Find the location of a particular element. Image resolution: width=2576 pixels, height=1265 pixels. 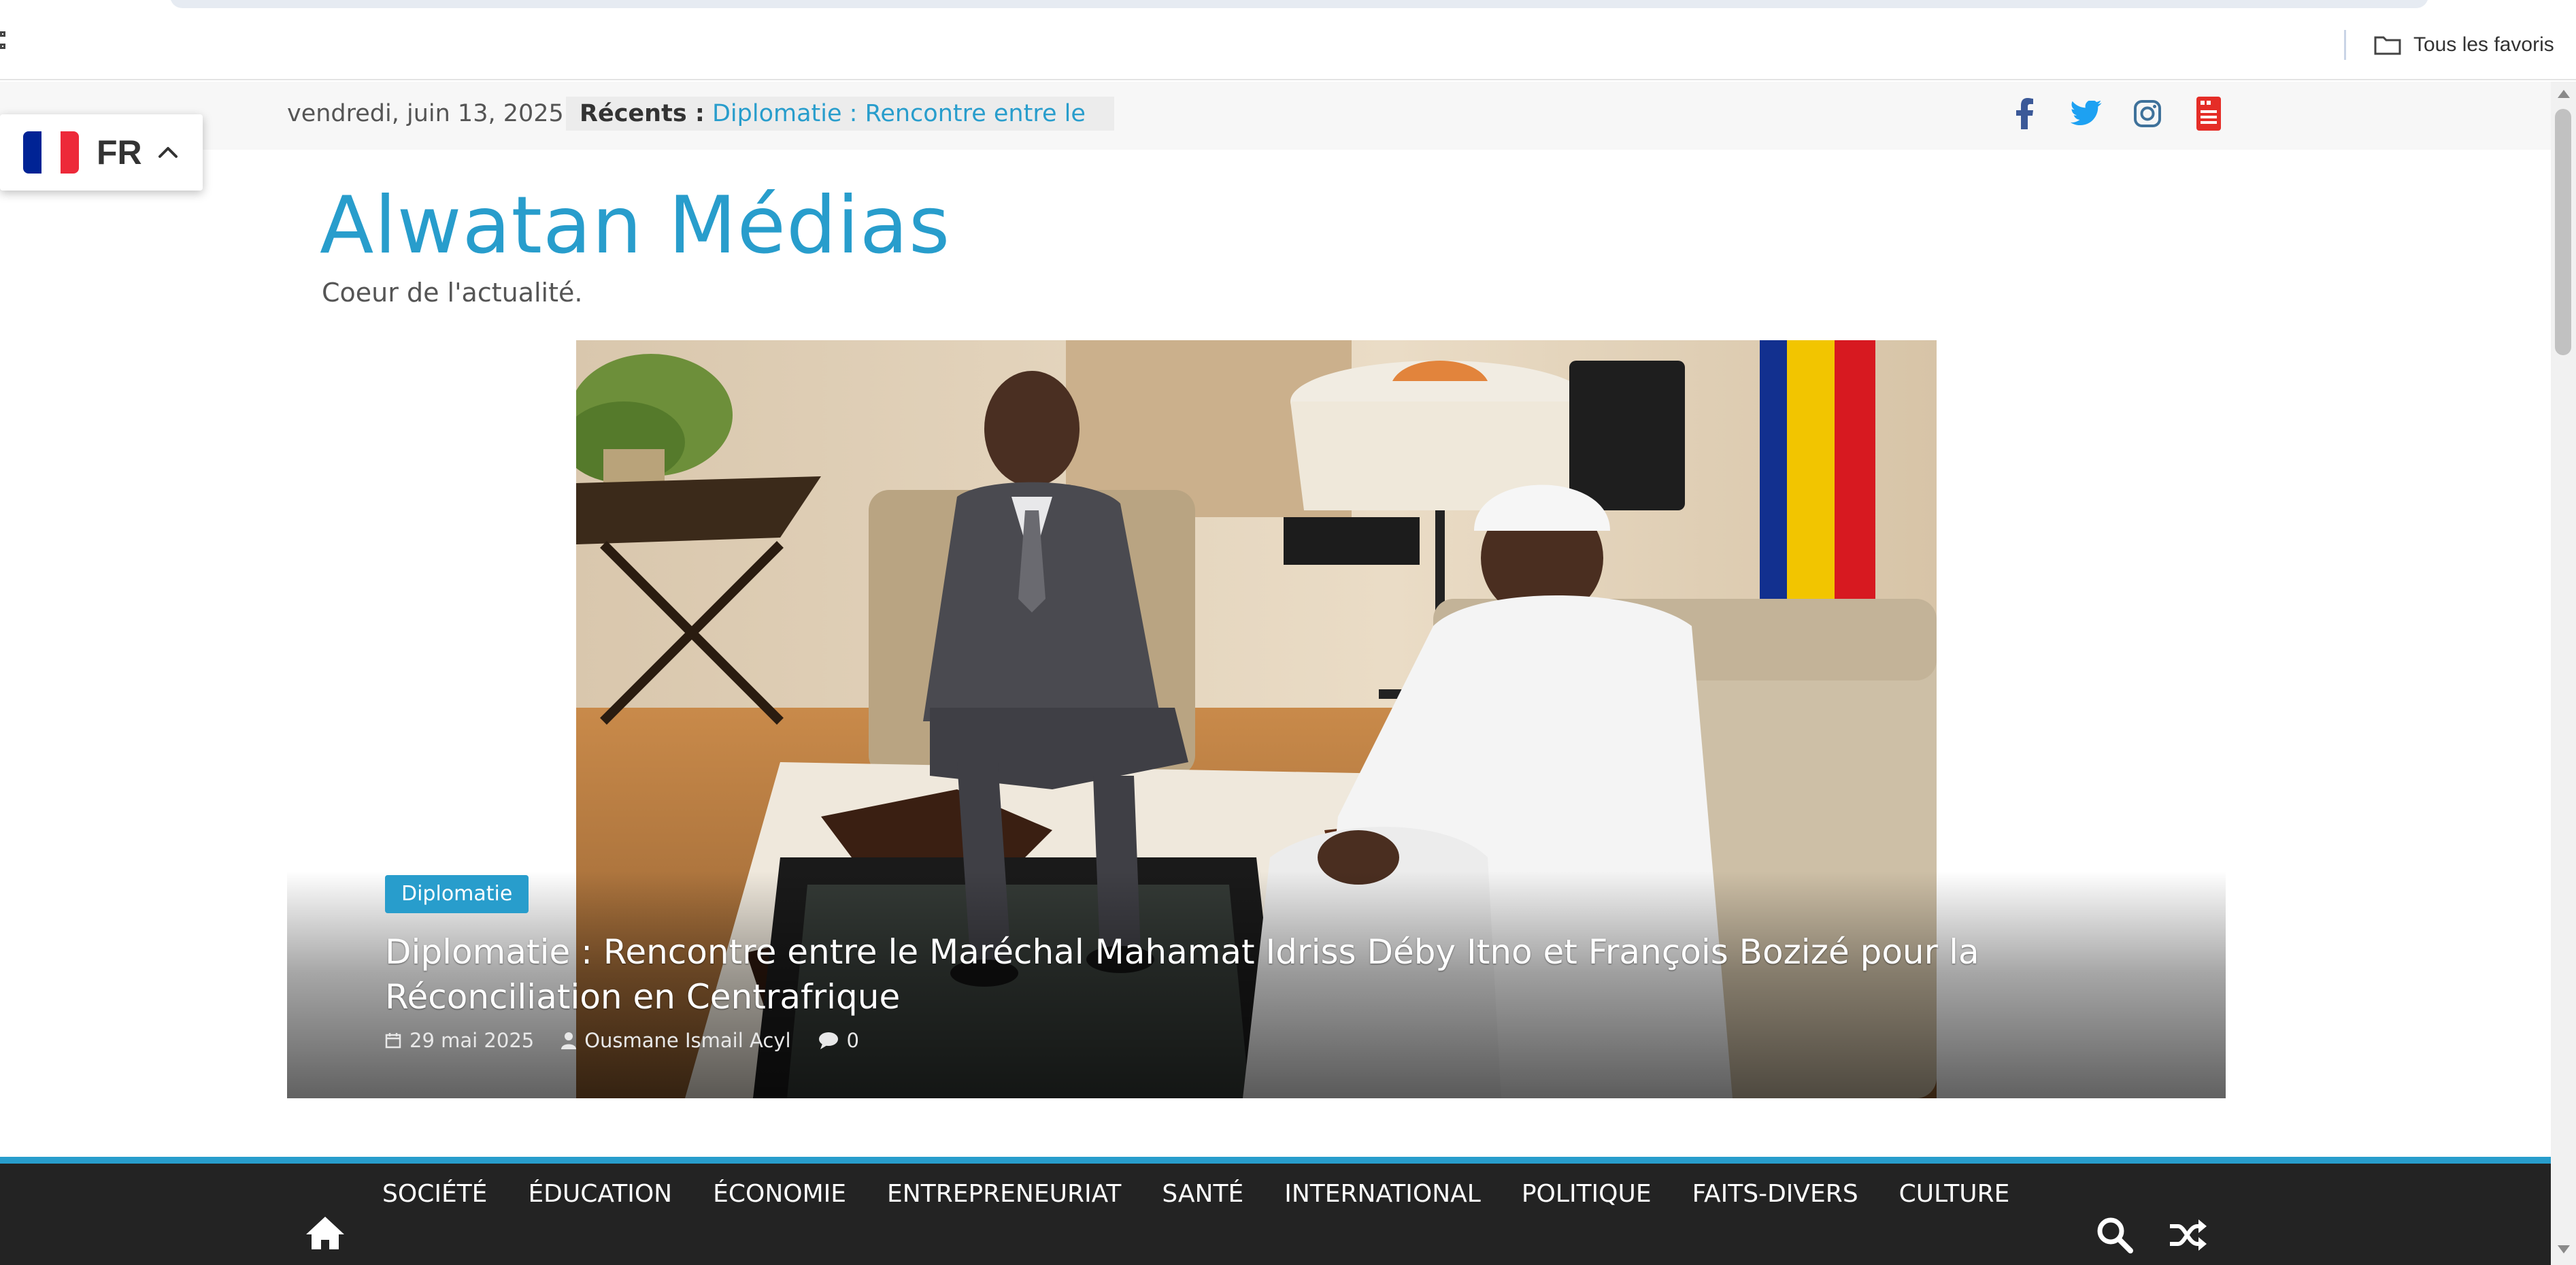

comment-count: 0 is located at coordinates (852, 1040).